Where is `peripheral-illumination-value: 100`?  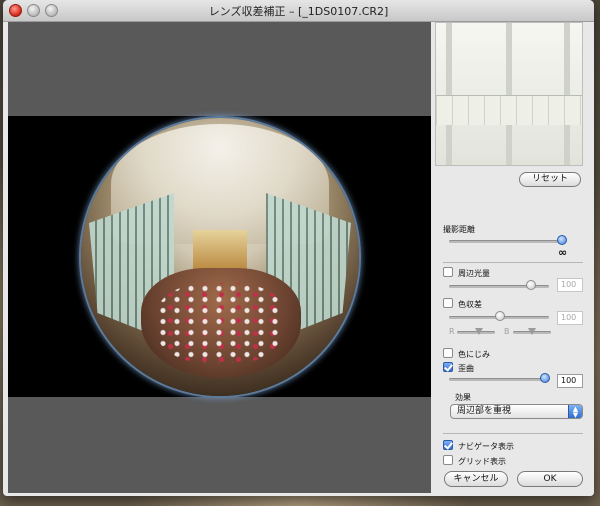
peripheral-illumination-value: 100 is located at coordinates (570, 285).